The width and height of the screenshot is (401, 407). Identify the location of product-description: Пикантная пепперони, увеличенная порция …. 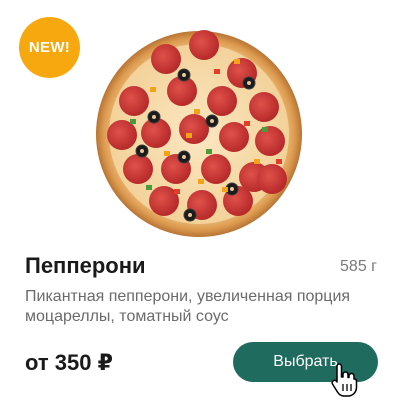
(188, 306).